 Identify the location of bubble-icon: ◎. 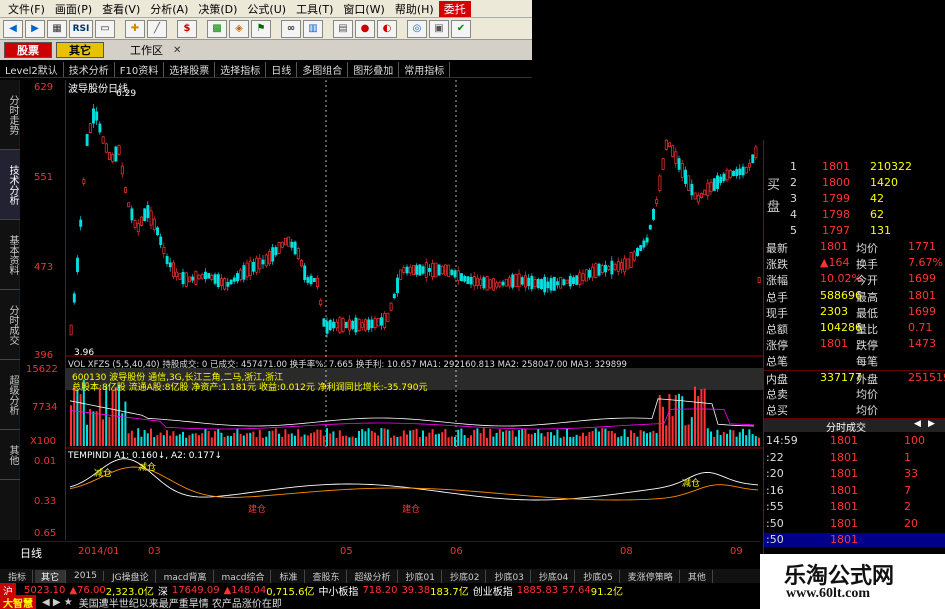
(417, 28).